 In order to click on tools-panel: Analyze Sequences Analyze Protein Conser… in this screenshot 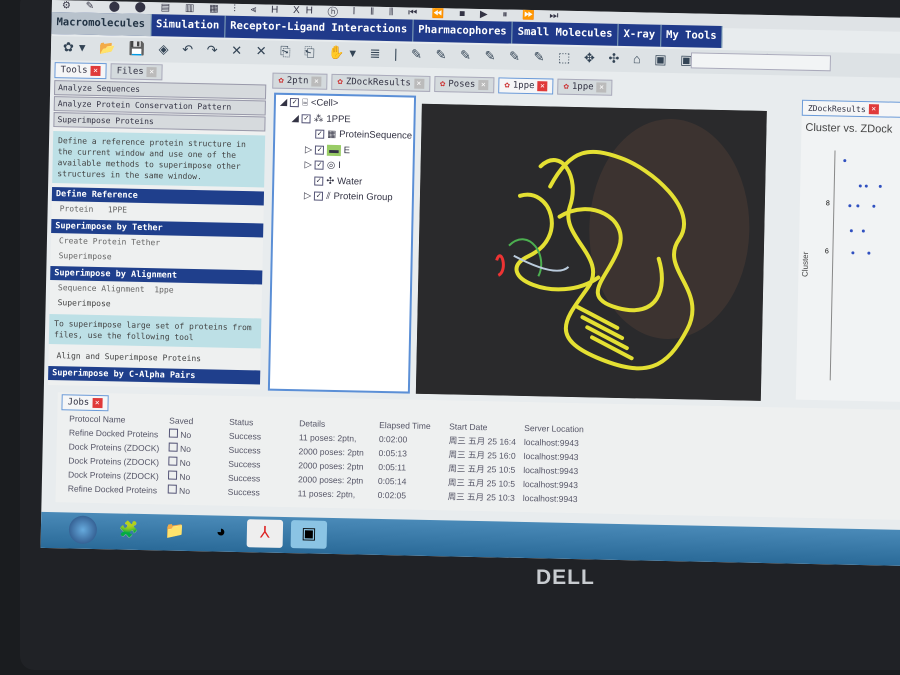, I will do `click(157, 235)`.